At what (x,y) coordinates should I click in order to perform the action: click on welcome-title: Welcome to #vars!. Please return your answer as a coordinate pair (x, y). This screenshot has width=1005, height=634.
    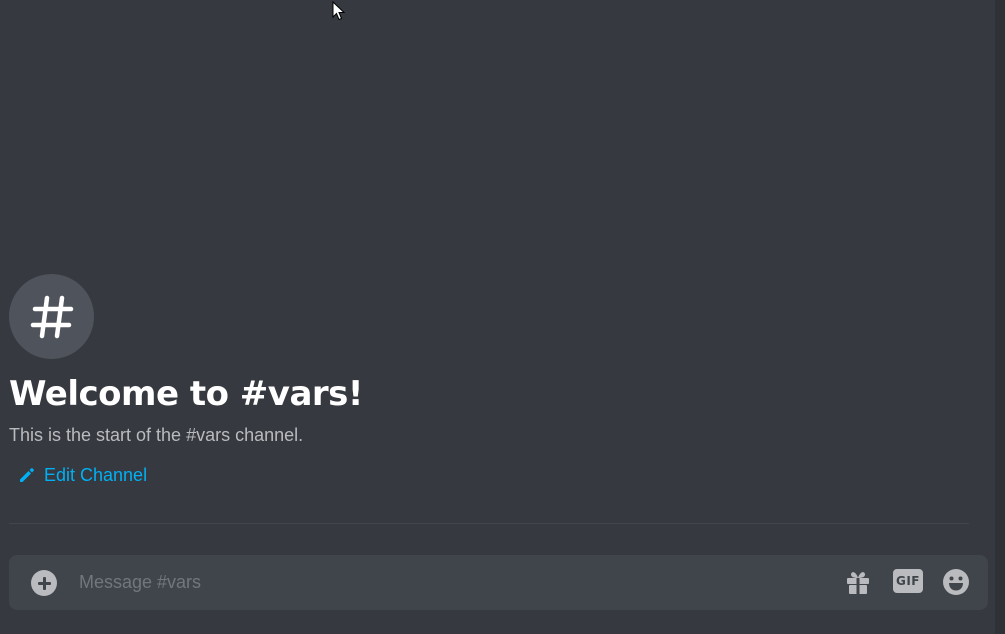
    Looking at the image, I should click on (186, 394).